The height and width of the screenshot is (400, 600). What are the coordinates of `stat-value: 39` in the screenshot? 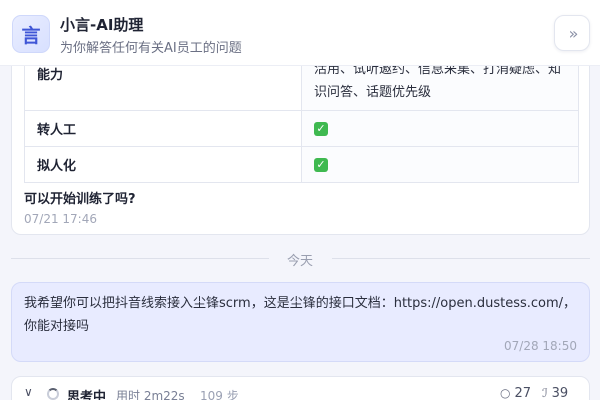 It's located at (560, 393).